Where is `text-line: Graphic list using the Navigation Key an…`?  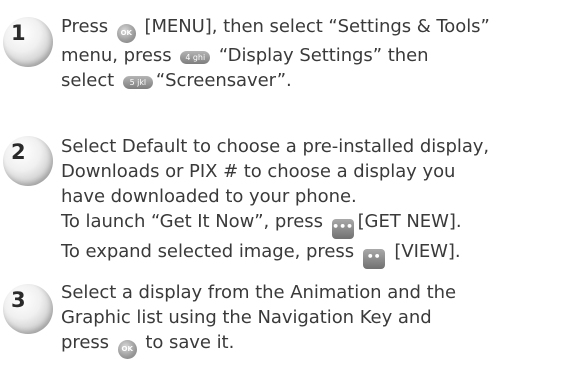
text-line: Graphic list using the Navigation Key an… is located at coordinates (246, 317).